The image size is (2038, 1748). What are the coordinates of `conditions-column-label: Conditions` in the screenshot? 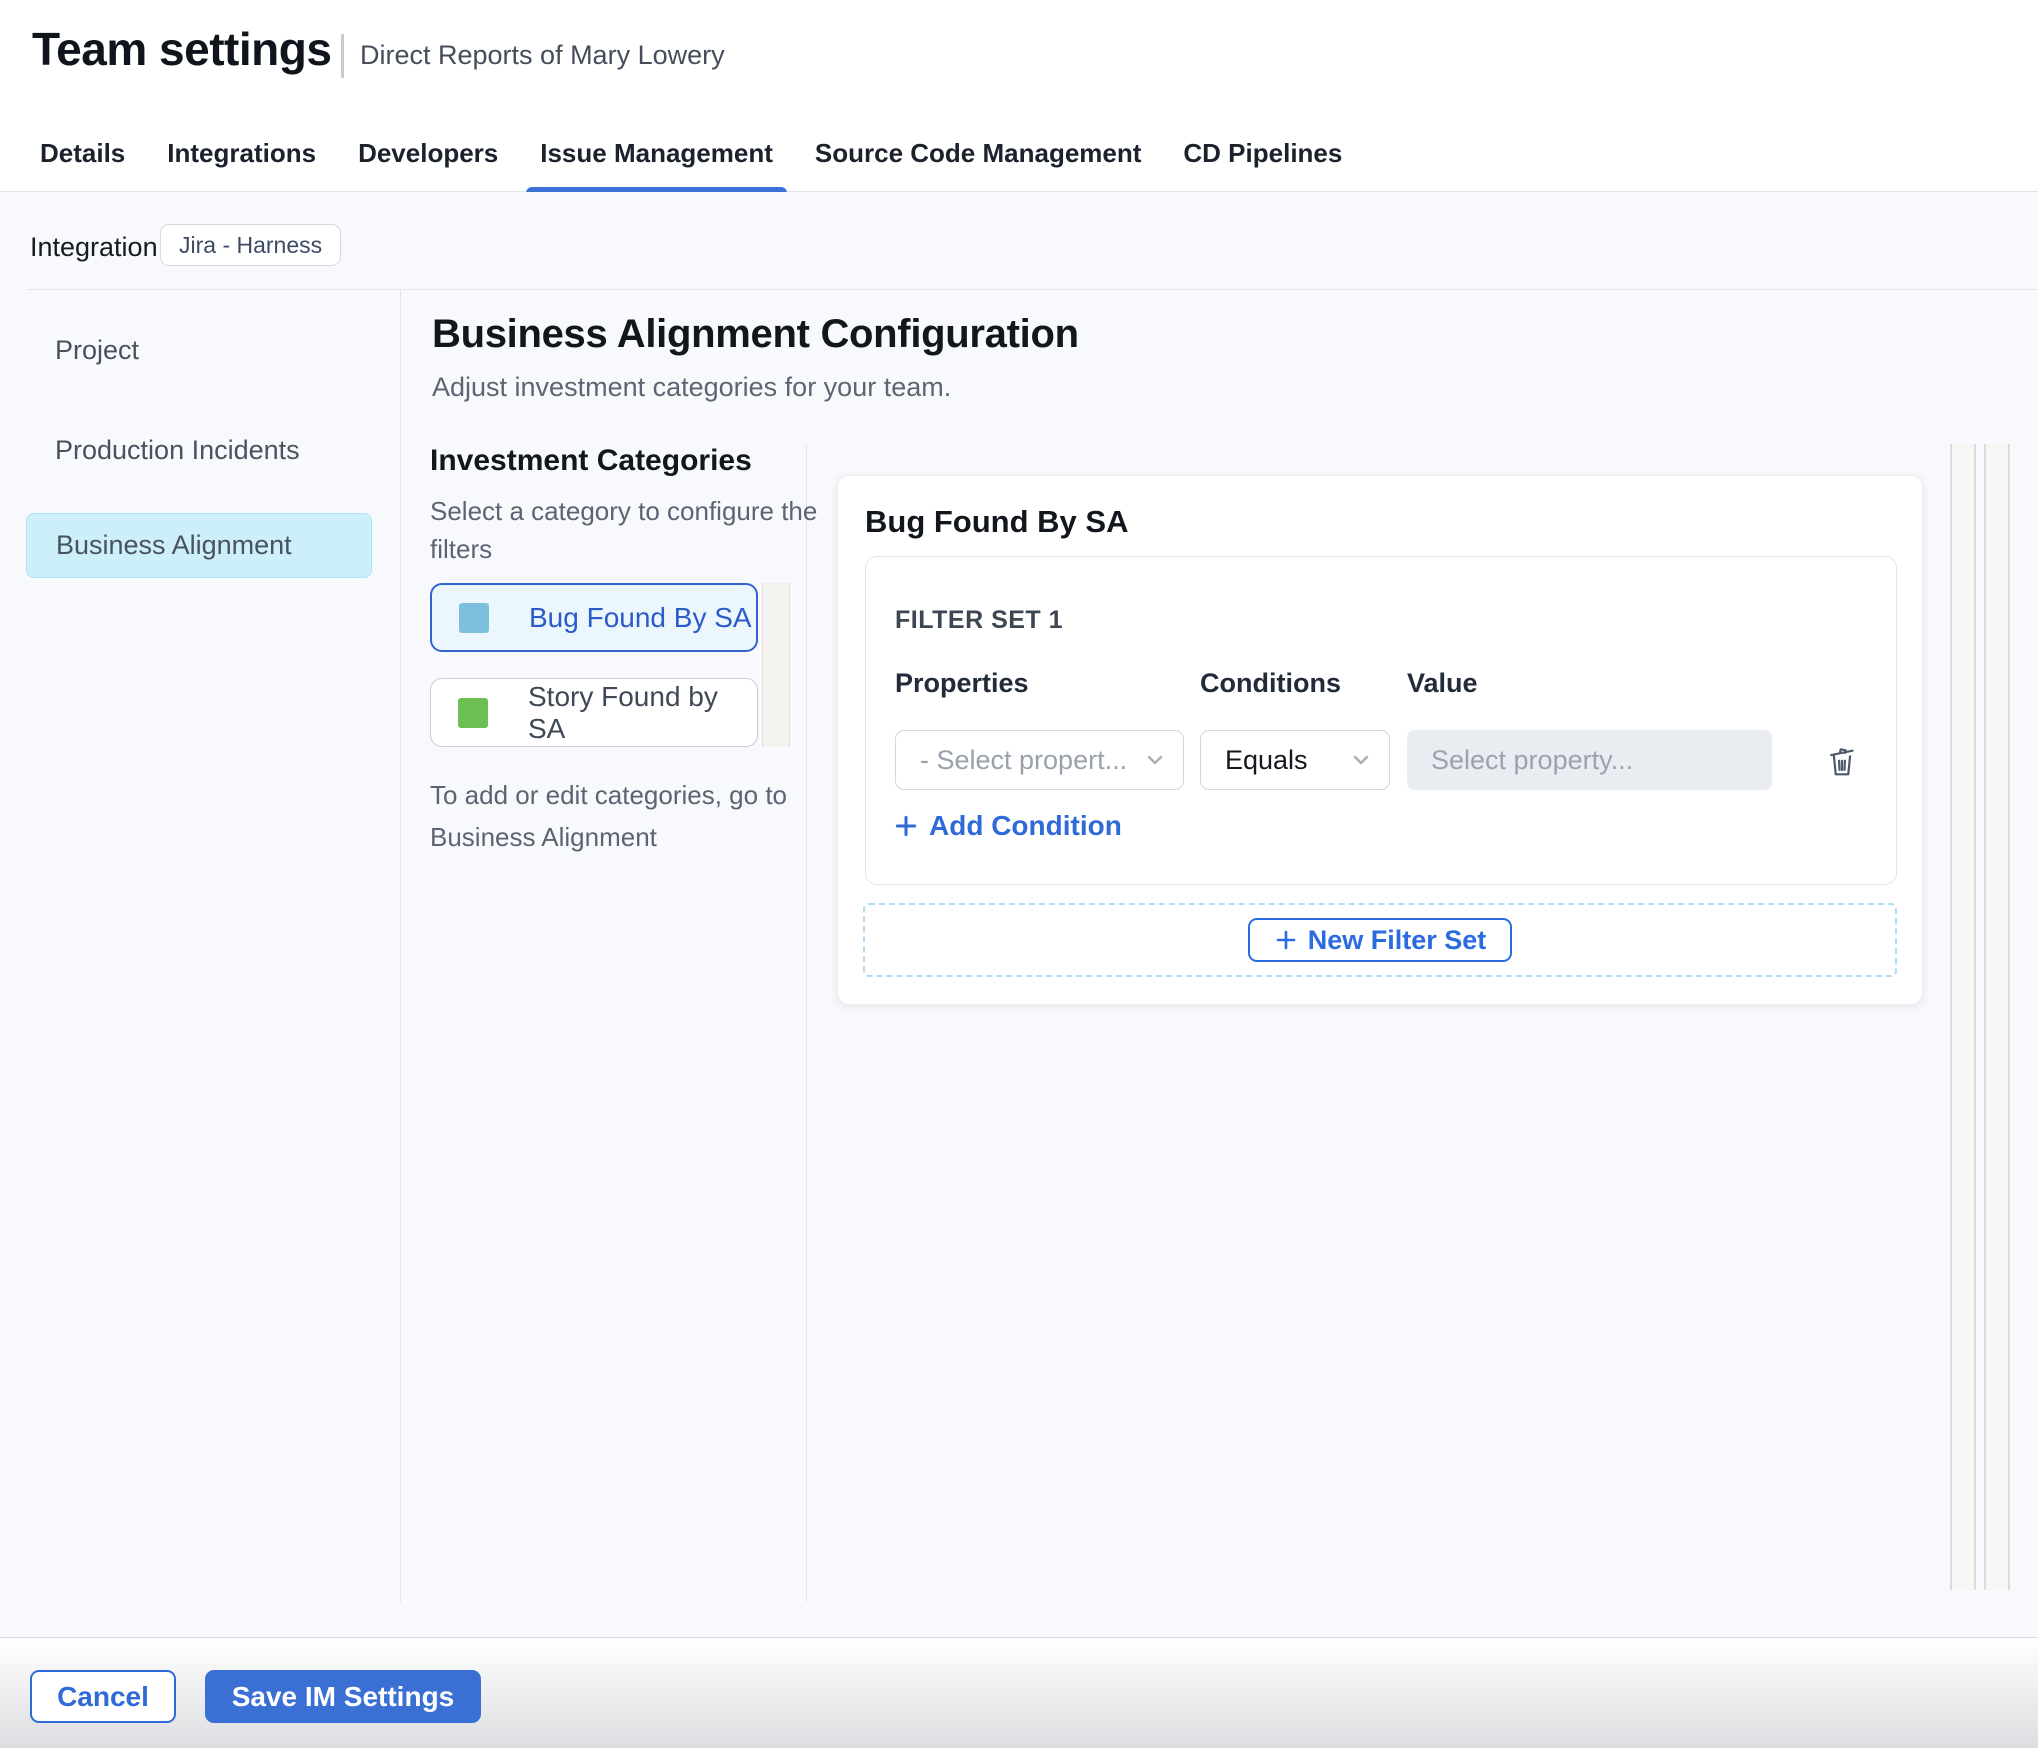 It's located at (1270, 683).